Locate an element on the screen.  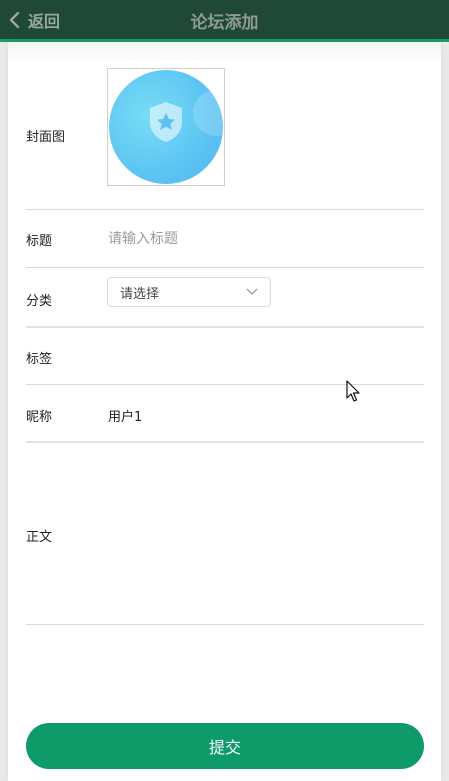
top-bar: 返回 论坛添加 is located at coordinates (224, 21).